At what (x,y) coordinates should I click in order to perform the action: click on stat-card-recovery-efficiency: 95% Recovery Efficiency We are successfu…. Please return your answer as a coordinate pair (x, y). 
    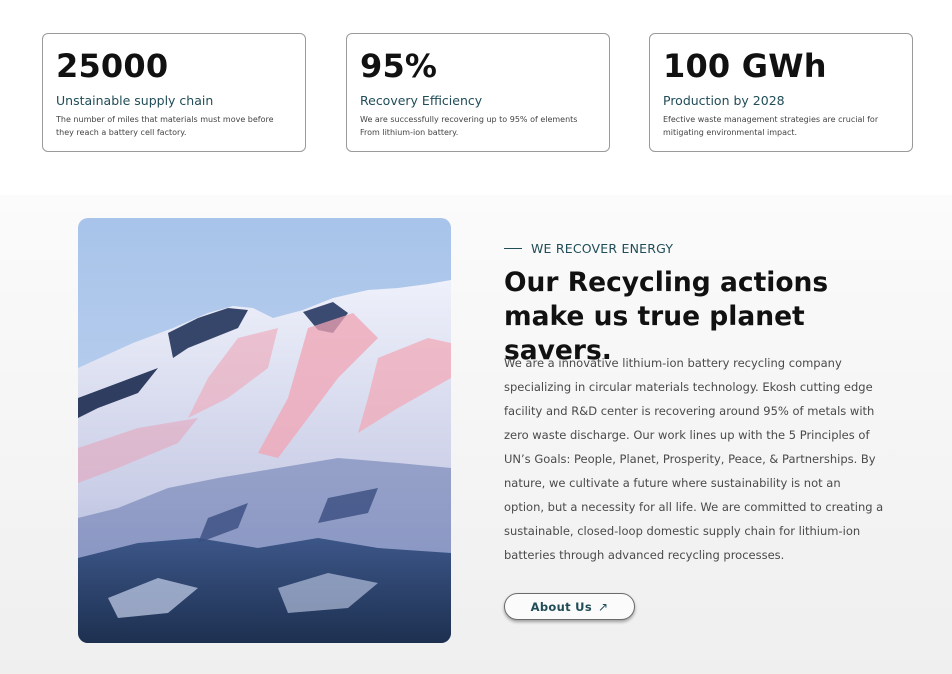
    Looking at the image, I should click on (478, 92).